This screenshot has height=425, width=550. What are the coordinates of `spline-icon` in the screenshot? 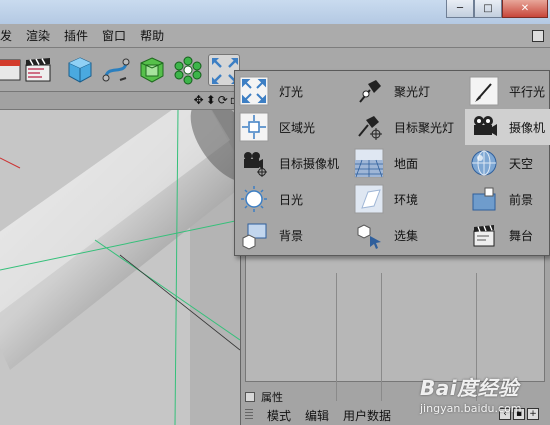 It's located at (116, 70).